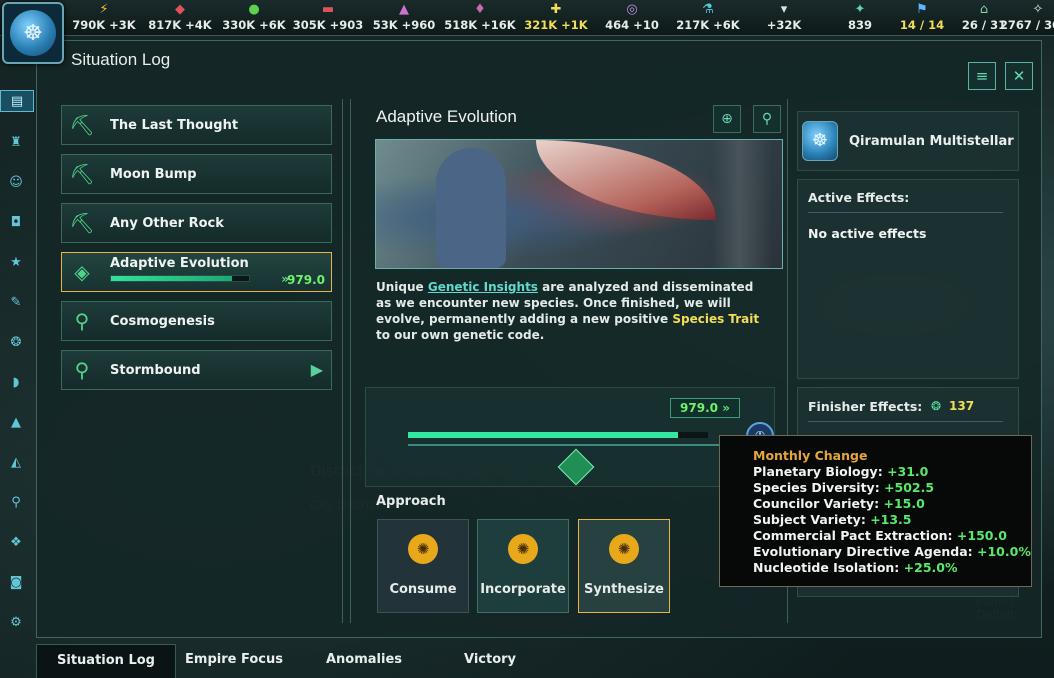 This screenshot has height=678, width=1054. Describe the element at coordinates (863, 551) in the screenshot. I see `tooltip-row-label: Evolutionary Directive Agenda:` at that location.